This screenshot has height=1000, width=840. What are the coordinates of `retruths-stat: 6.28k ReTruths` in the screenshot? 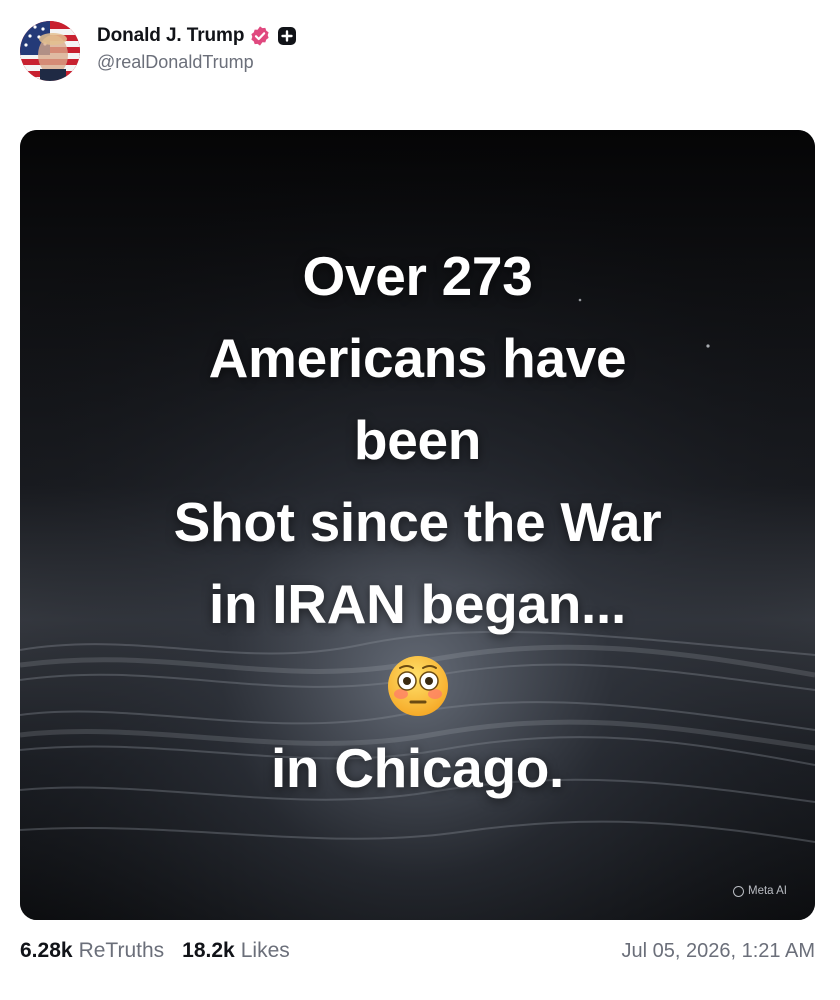 It's located at (92, 951).